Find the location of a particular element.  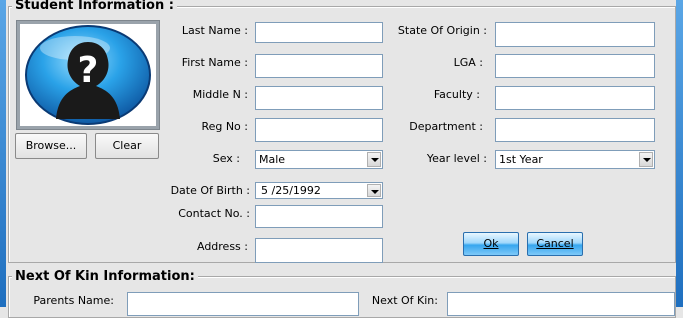

next-of-kin-title: Next Of Kin Information: is located at coordinates (105, 276).